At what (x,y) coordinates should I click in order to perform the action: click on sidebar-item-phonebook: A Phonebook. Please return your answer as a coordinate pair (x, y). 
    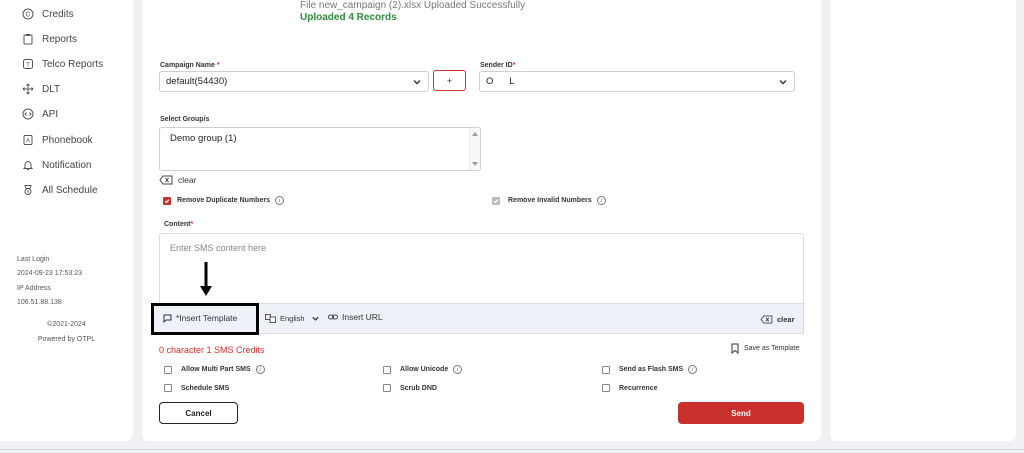
    Looking at the image, I should click on (57, 140).